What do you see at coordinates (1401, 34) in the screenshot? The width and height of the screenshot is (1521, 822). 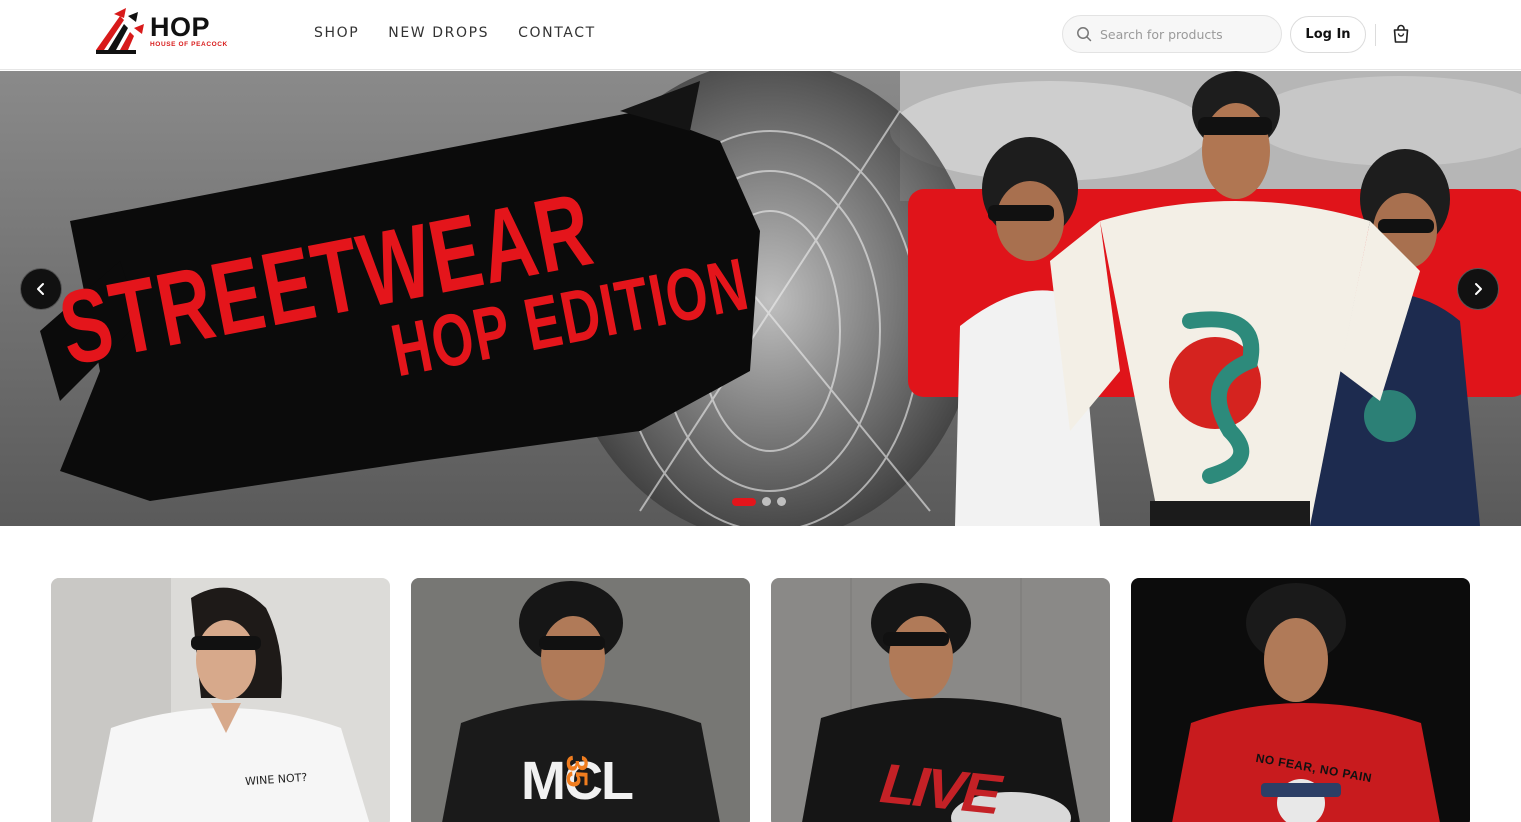 I see `shopping-bag-icon` at bounding box center [1401, 34].